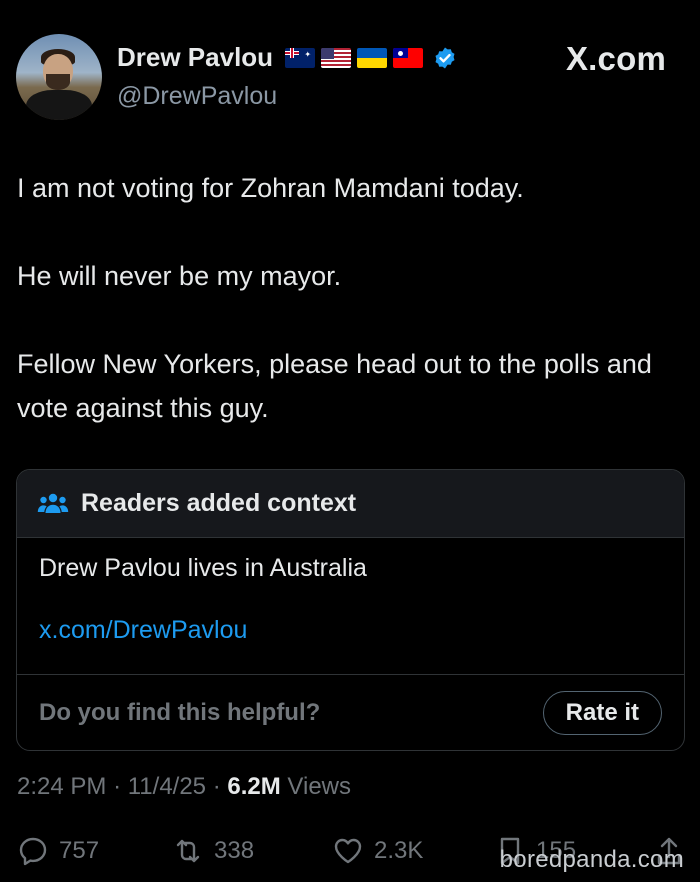  What do you see at coordinates (445, 57) in the screenshot?
I see `verified-badge-icon` at bounding box center [445, 57].